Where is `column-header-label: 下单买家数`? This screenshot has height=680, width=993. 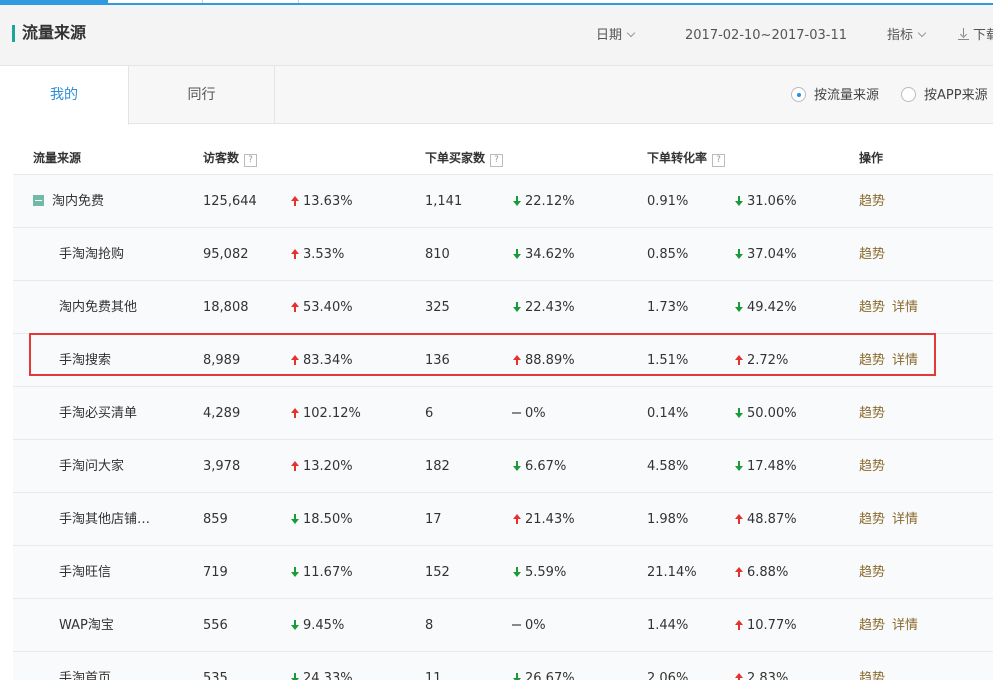
column-header-label: 下单买家数 is located at coordinates (455, 158).